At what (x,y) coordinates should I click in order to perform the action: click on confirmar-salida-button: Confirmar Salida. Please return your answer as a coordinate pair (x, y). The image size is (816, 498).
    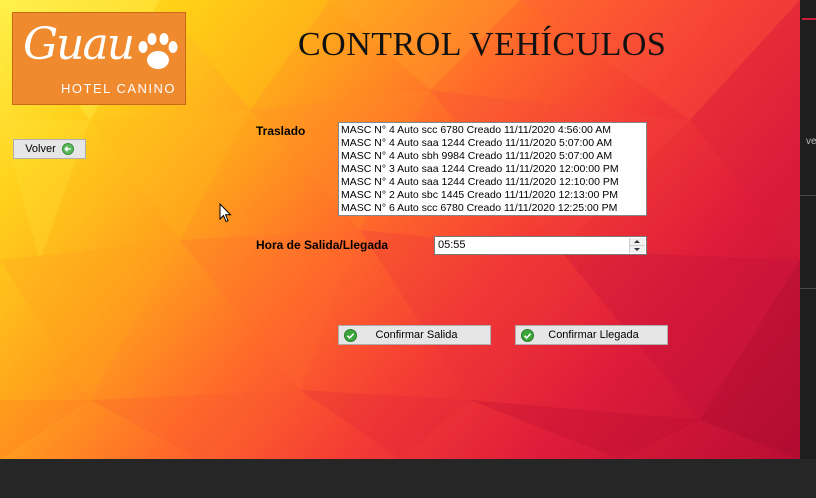
    Looking at the image, I should click on (414, 335).